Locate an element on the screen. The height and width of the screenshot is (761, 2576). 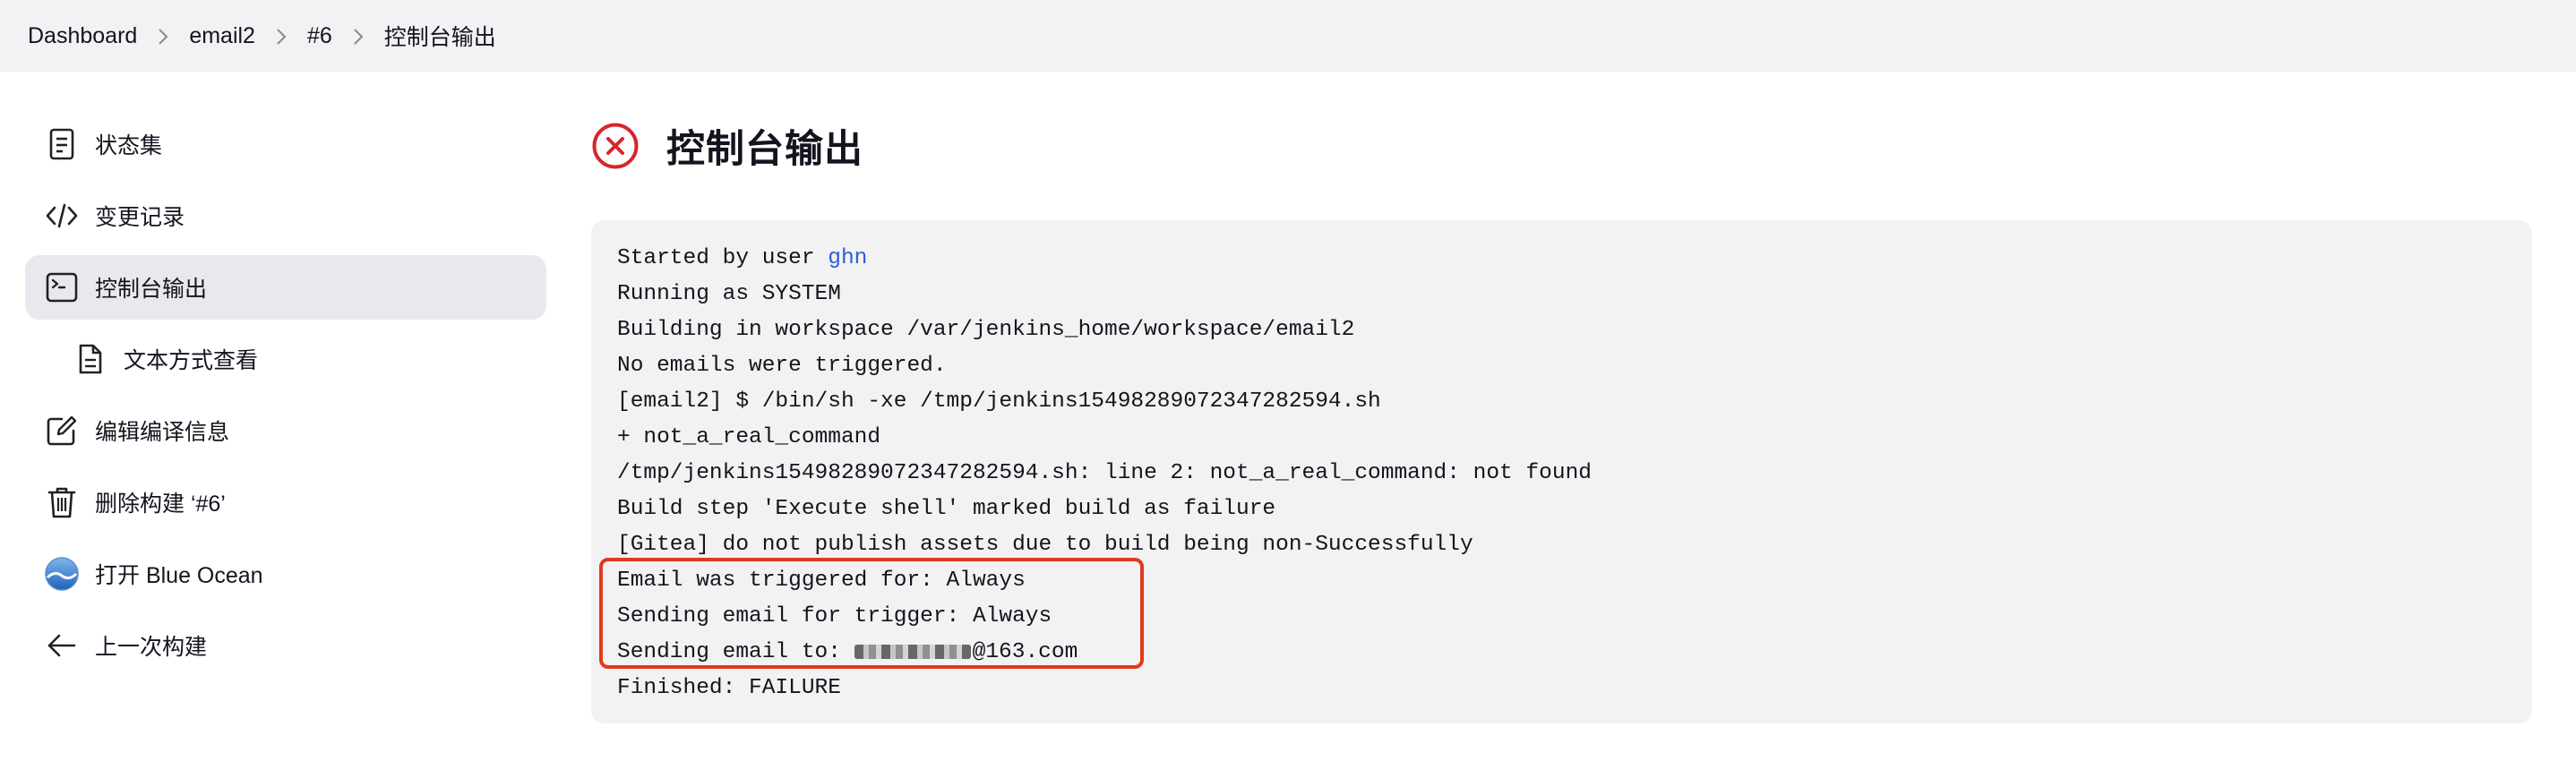
breadcrumb-job: email2 is located at coordinates (222, 36).